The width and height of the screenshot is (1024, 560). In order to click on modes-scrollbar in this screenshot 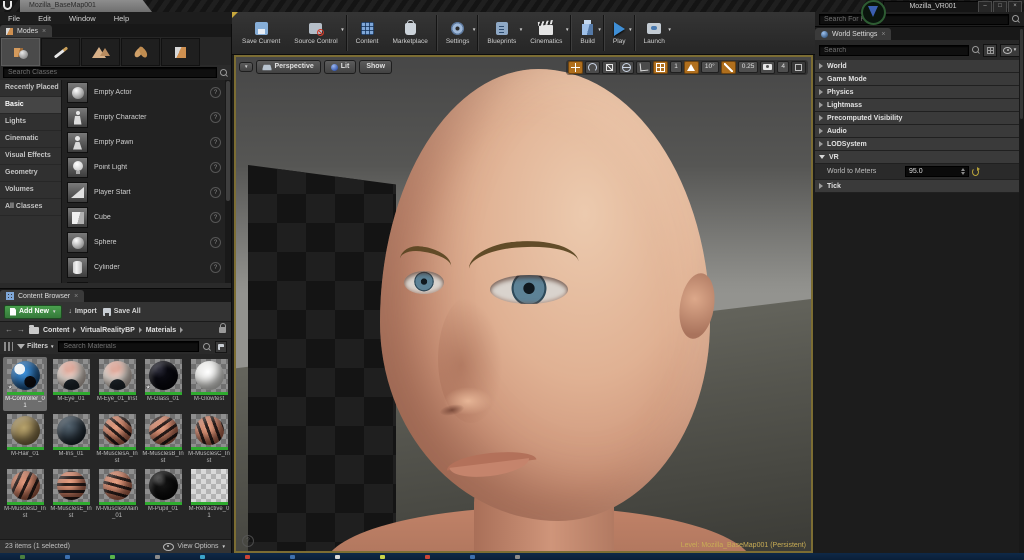, I will do `click(228, 181)`.